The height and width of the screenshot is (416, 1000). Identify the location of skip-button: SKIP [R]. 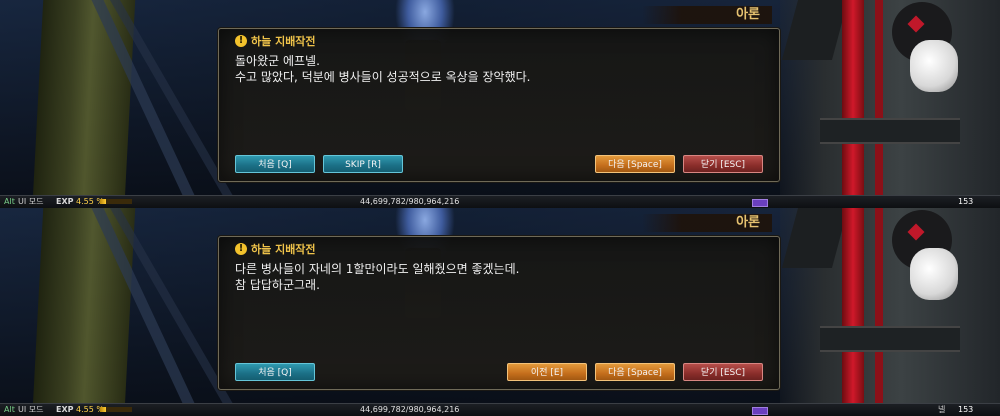
(363, 164).